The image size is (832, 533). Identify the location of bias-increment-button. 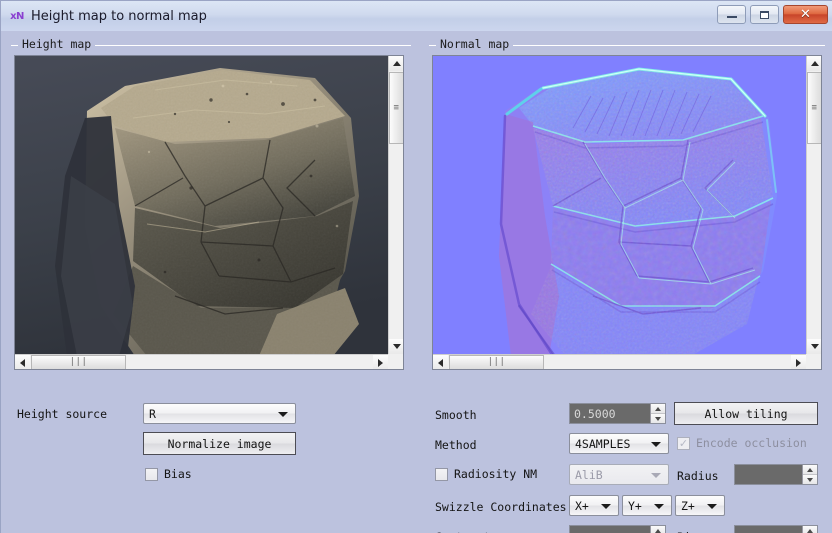
(810, 529).